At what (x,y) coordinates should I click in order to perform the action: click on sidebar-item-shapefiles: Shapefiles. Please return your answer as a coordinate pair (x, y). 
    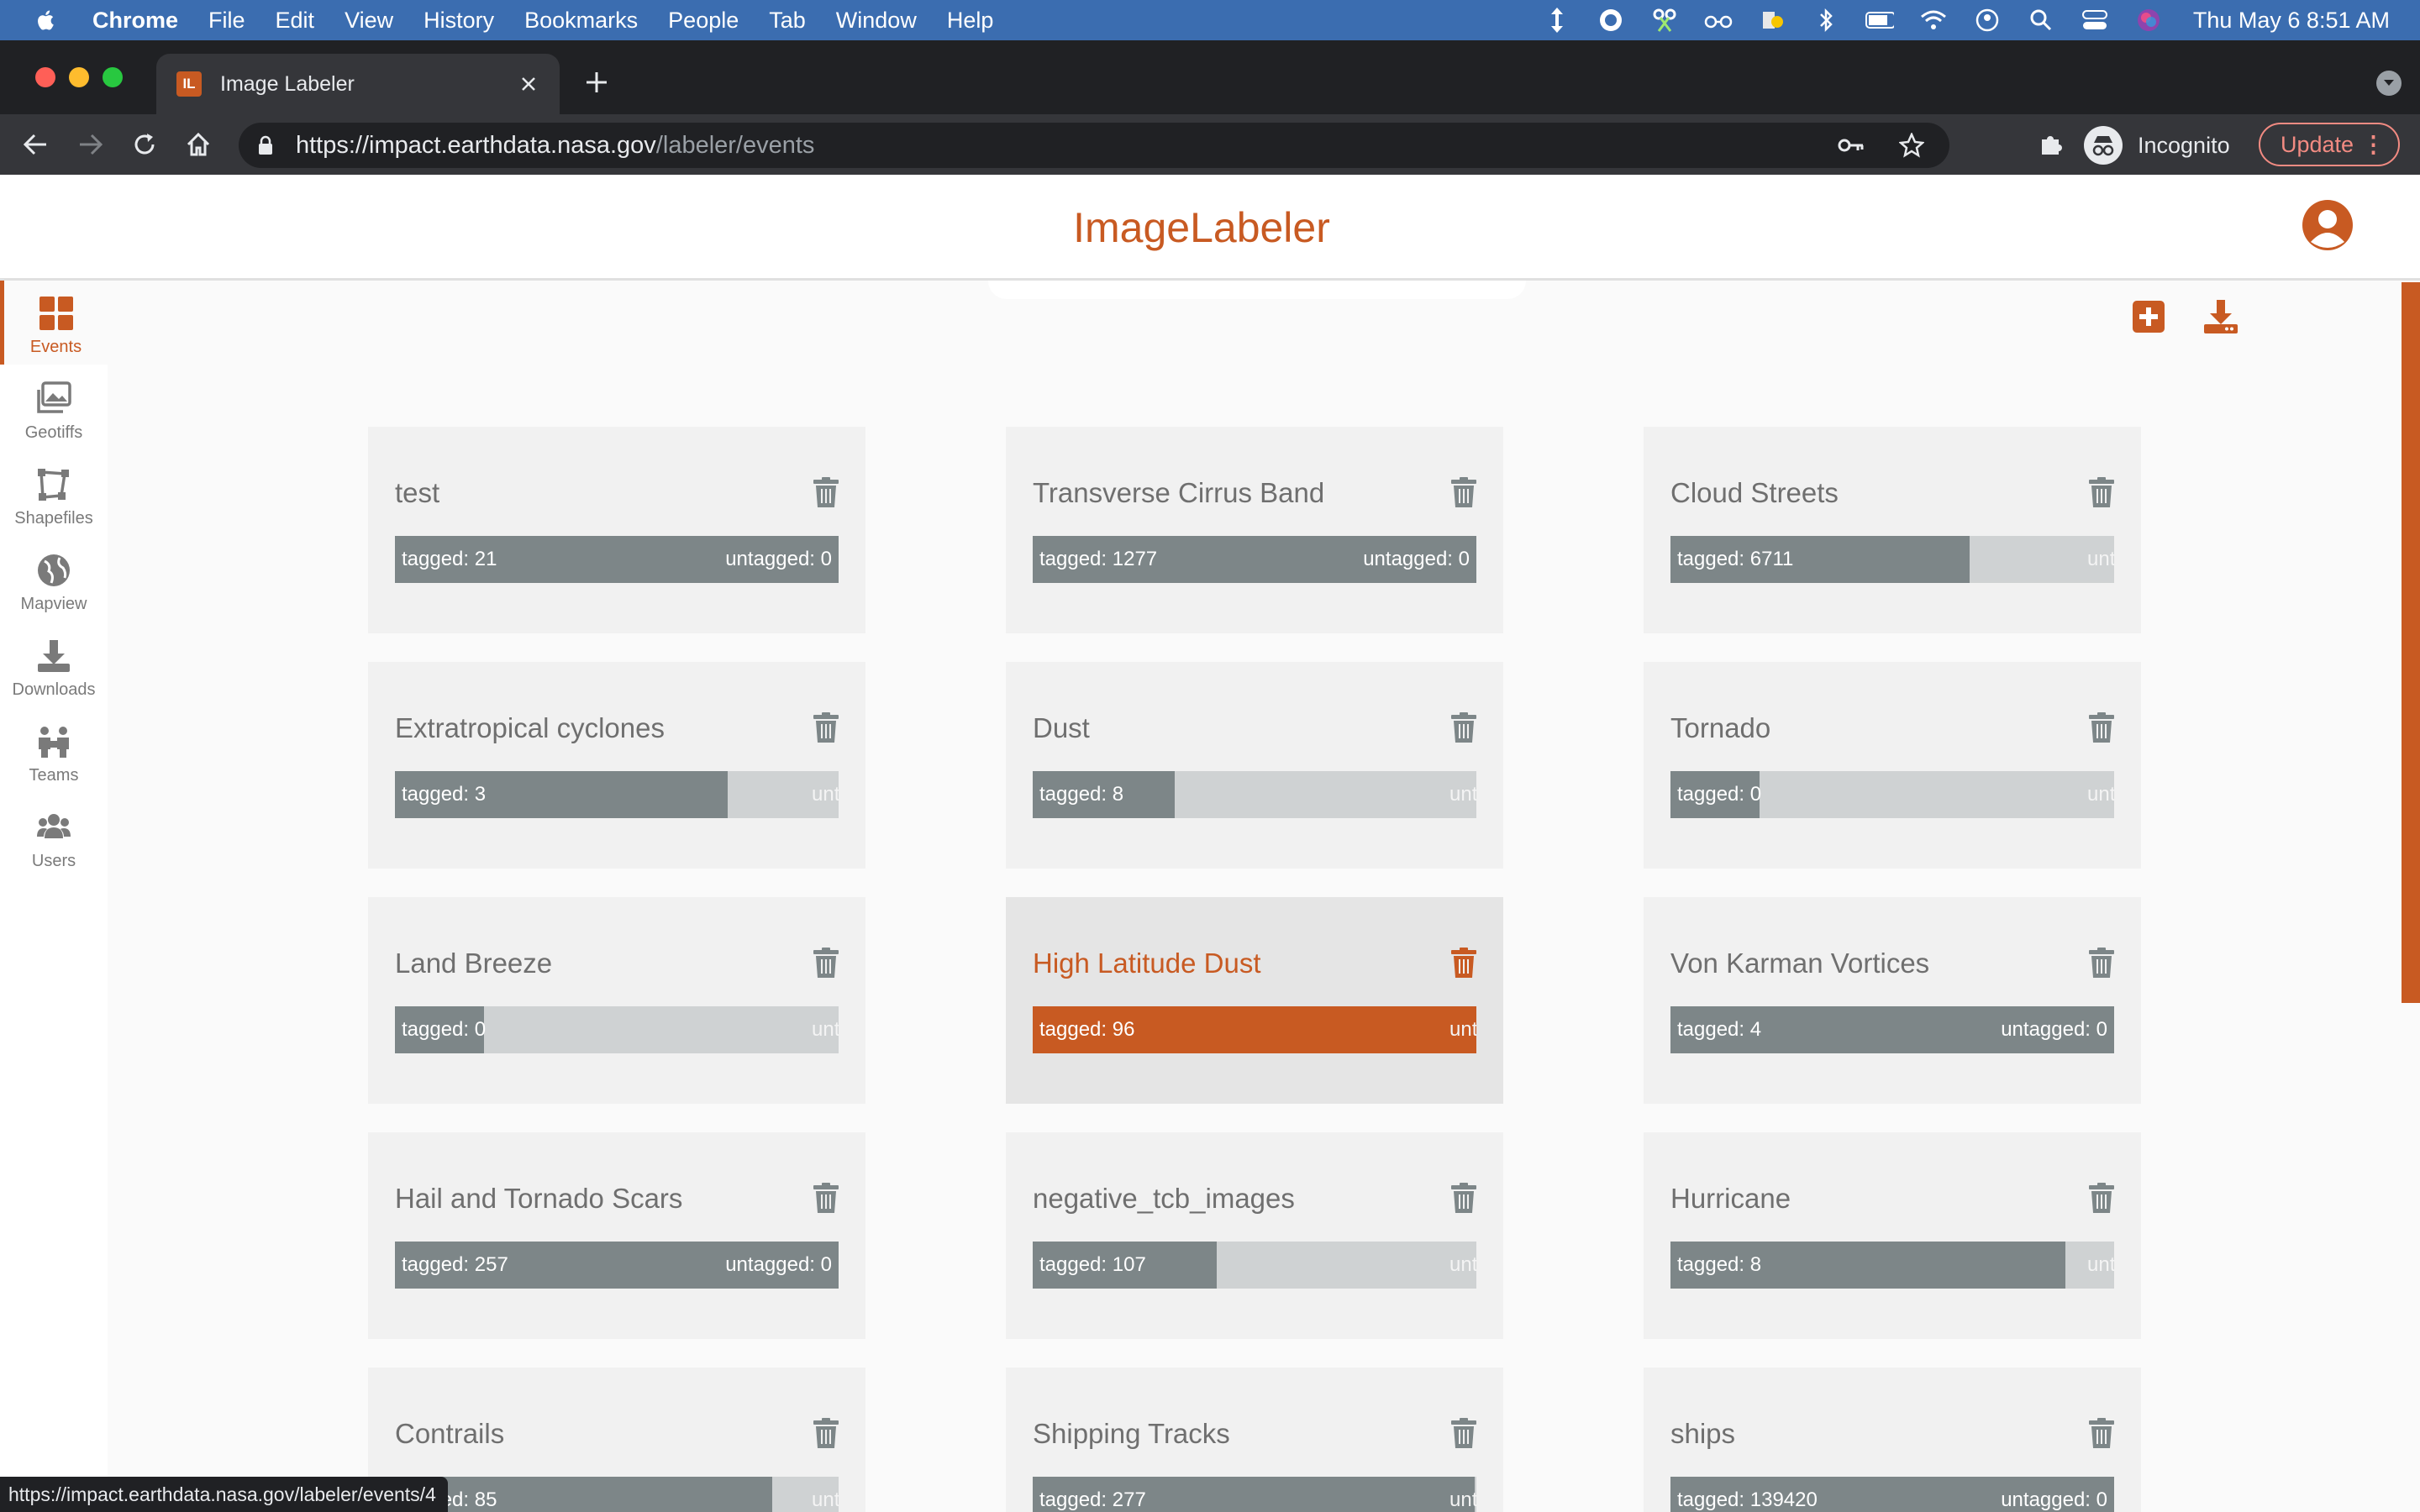
    Looking at the image, I should click on (54, 494).